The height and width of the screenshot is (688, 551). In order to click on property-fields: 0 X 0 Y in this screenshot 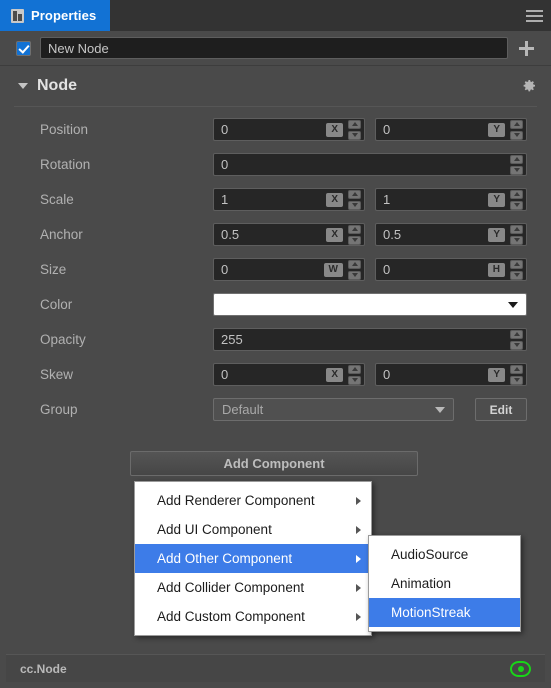, I will do `click(370, 374)`.